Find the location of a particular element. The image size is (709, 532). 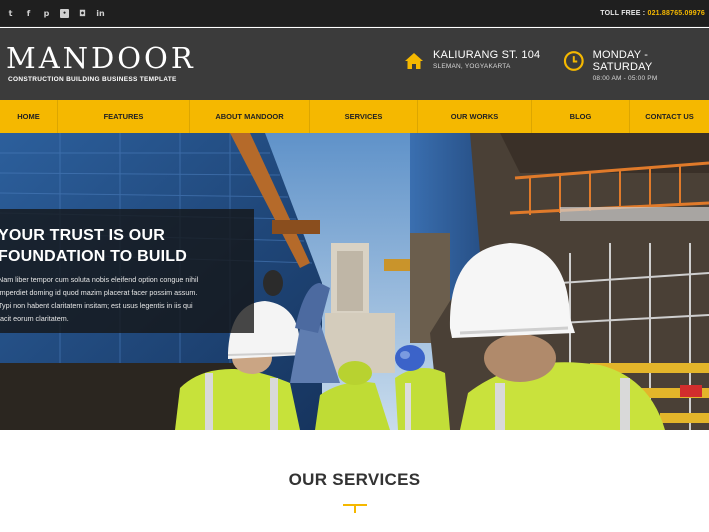

twitter-icon: t is located at coordinates (10, 13).